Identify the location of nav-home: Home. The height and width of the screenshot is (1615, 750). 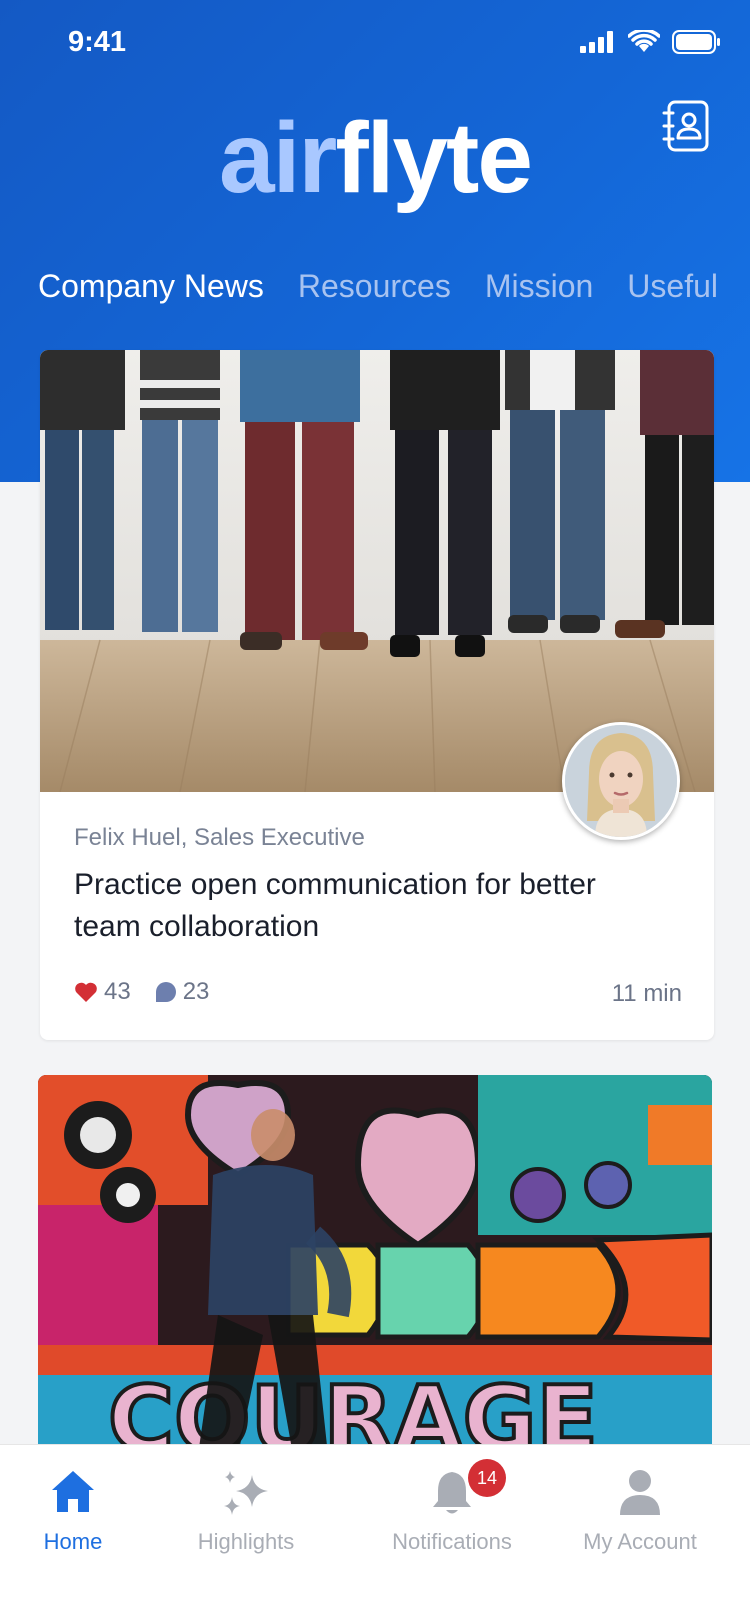
(73, 1505).